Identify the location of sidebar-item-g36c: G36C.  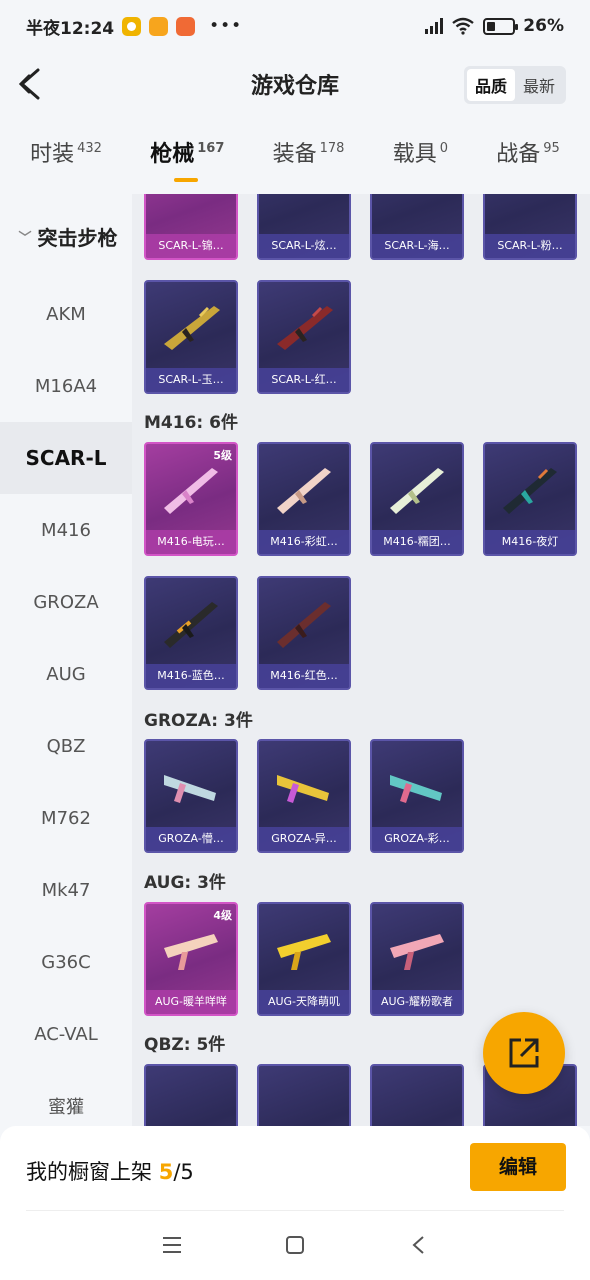
(66, 962).